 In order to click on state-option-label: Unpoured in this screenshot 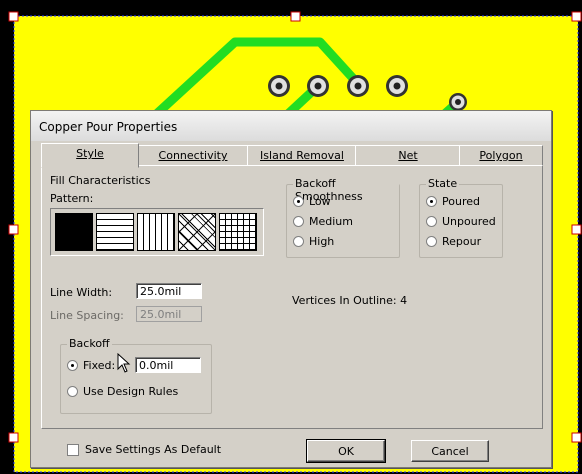, I will do `click(469, 221)`.